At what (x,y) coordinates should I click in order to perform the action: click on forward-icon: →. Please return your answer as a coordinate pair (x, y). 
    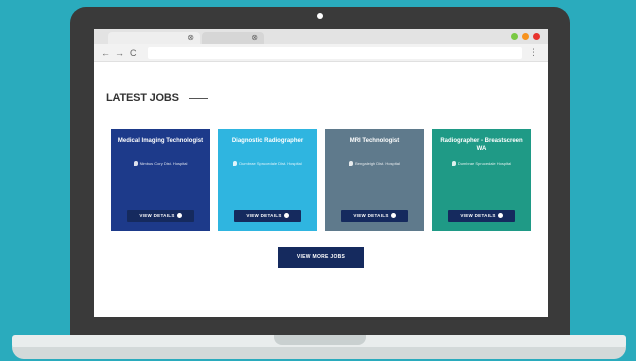
    Looking at the image, I should click on (119, 53).